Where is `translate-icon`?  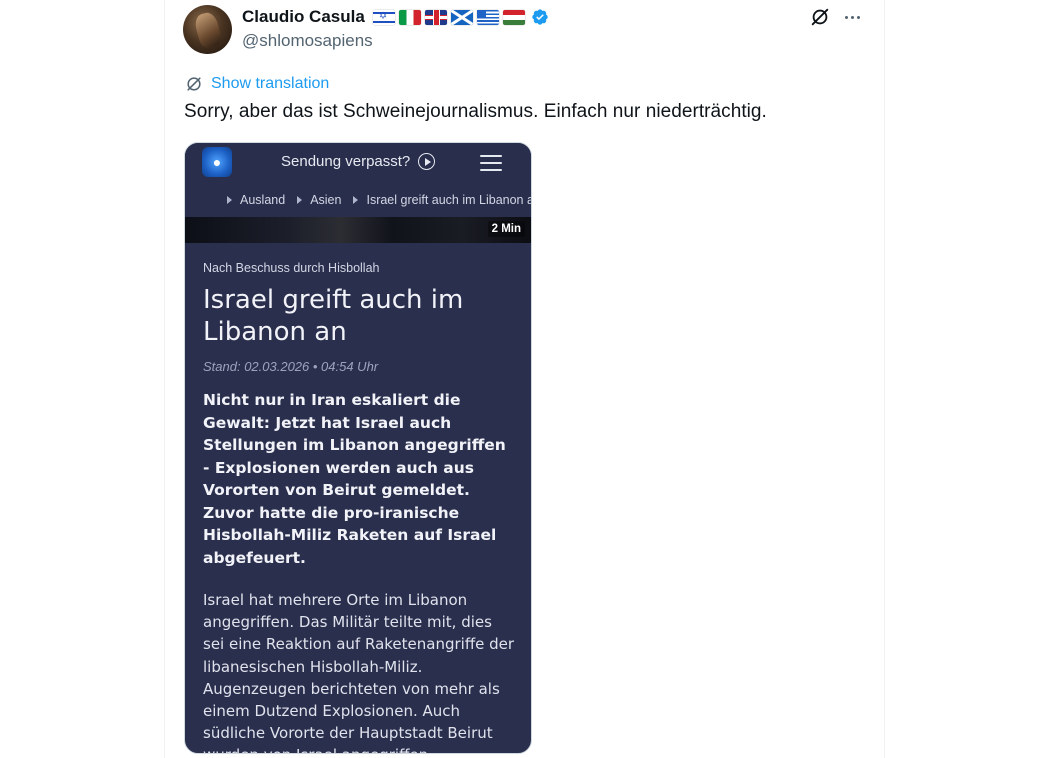 translate-icon is located at coordinates (194, 84).